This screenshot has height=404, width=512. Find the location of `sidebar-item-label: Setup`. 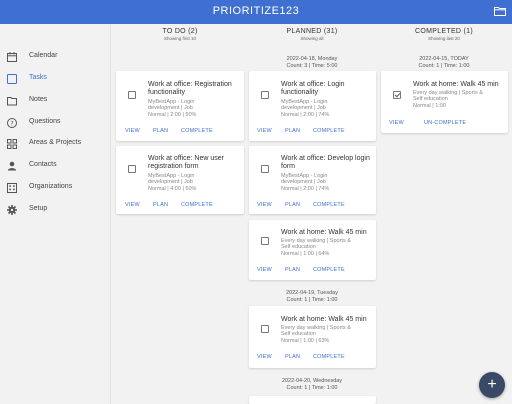

sidebar-item-label: Setup is located at coordinates (38, 208).